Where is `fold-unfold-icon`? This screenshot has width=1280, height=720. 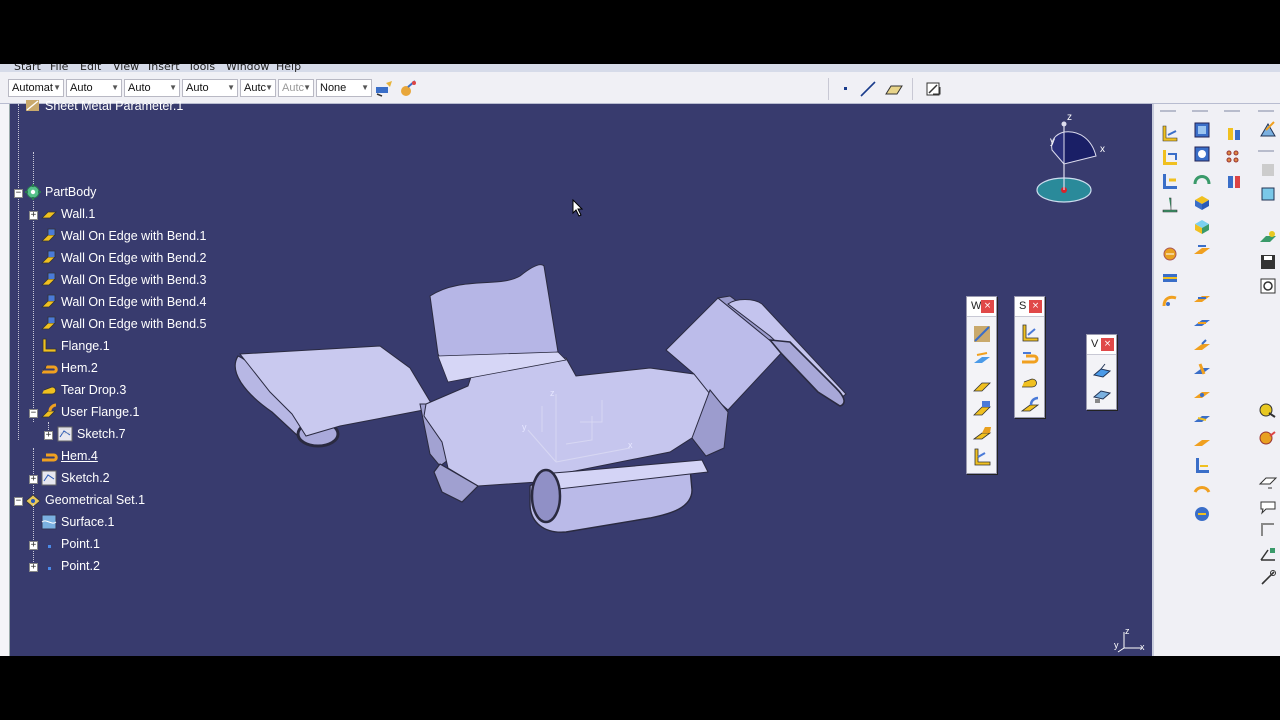
fold-unfold-icon is located at coordinates (1102, 372).